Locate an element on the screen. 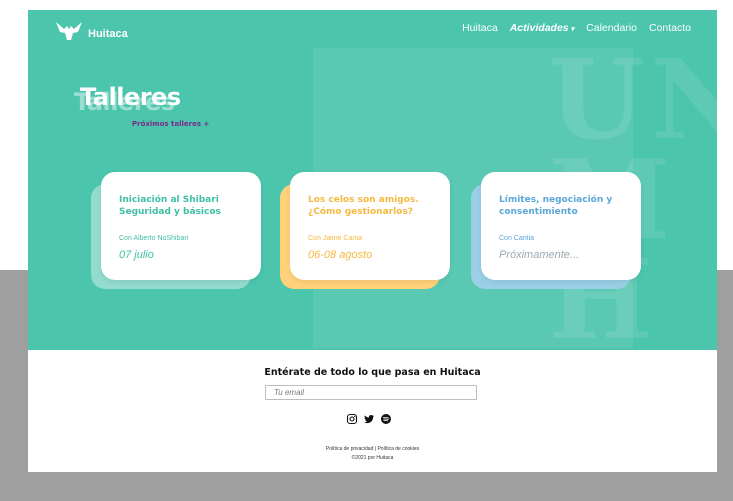  nav-item-huitaca: Huitaca is located at coordinates (480, 28).